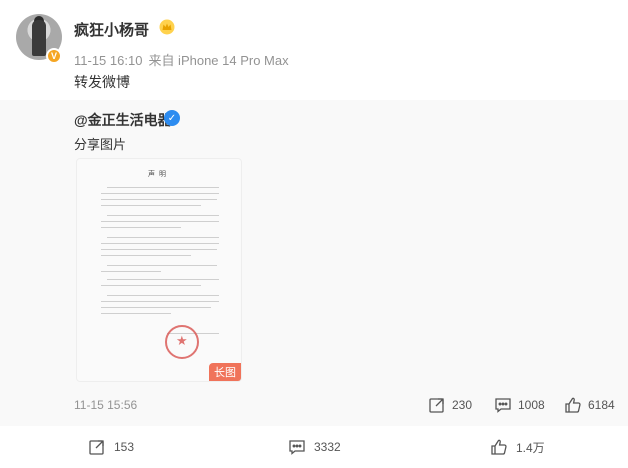 This screenshot has height=468, width=628. I want to click on like-button: 1.4万, so click(517, 447).